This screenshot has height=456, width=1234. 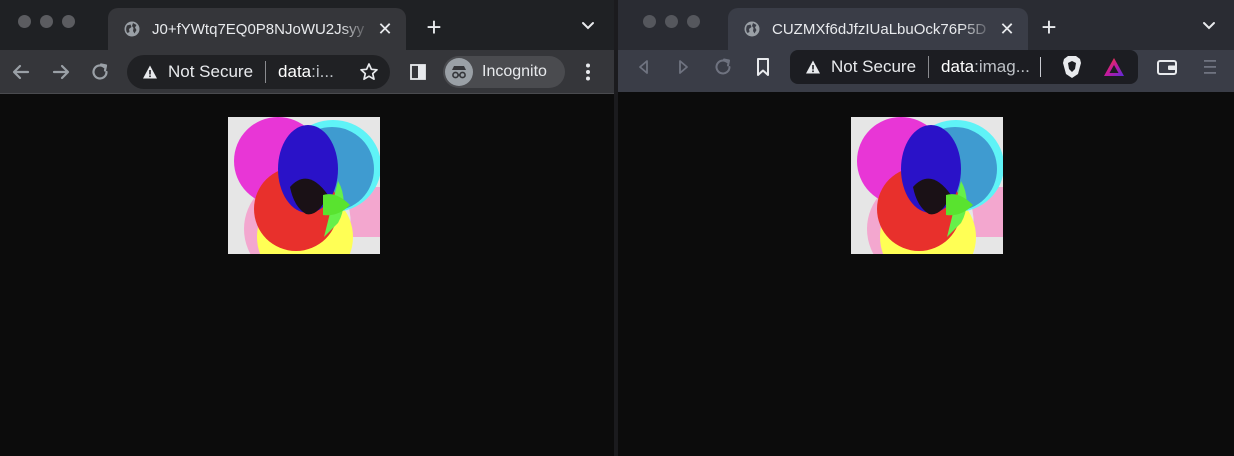 I want to click on menu-dots-icon, so click(x=588, y=72).